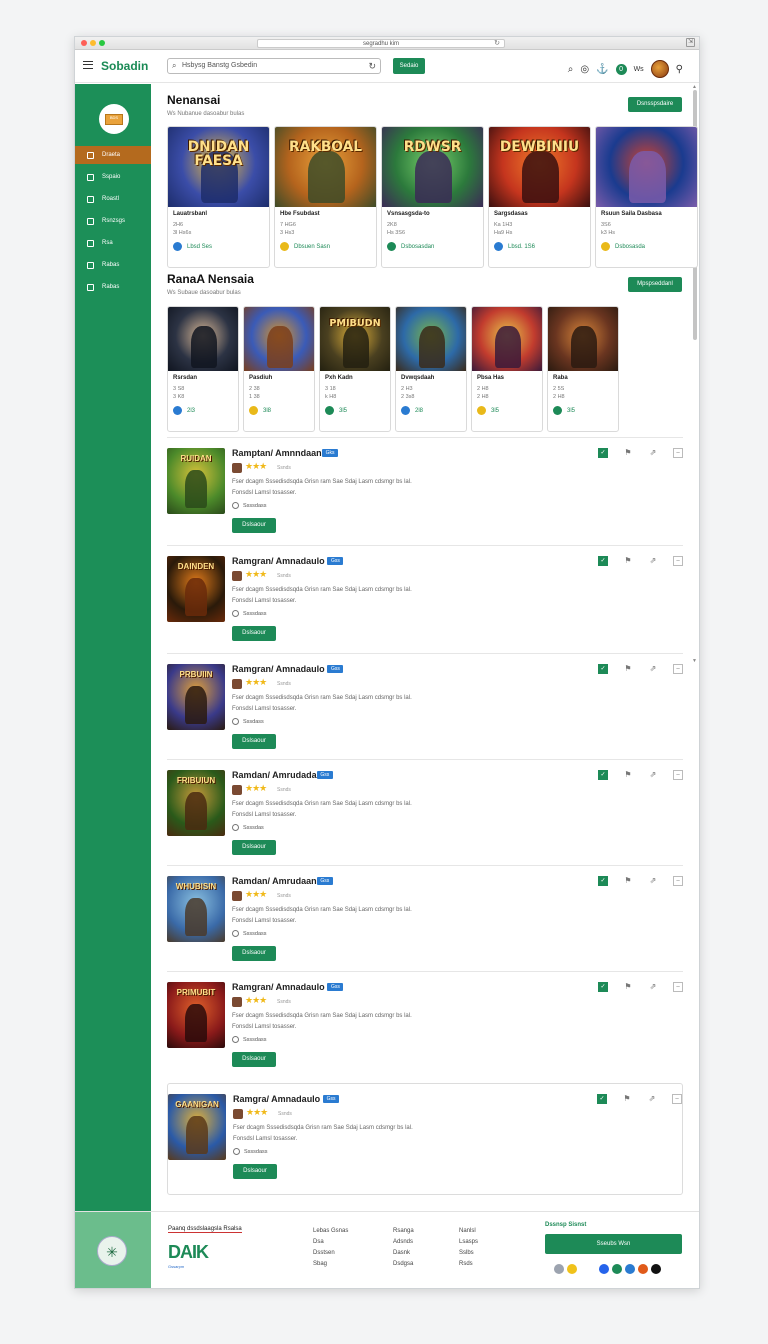  I want to click on sidebar-item-rsa: Rsa, so click(113, 243).